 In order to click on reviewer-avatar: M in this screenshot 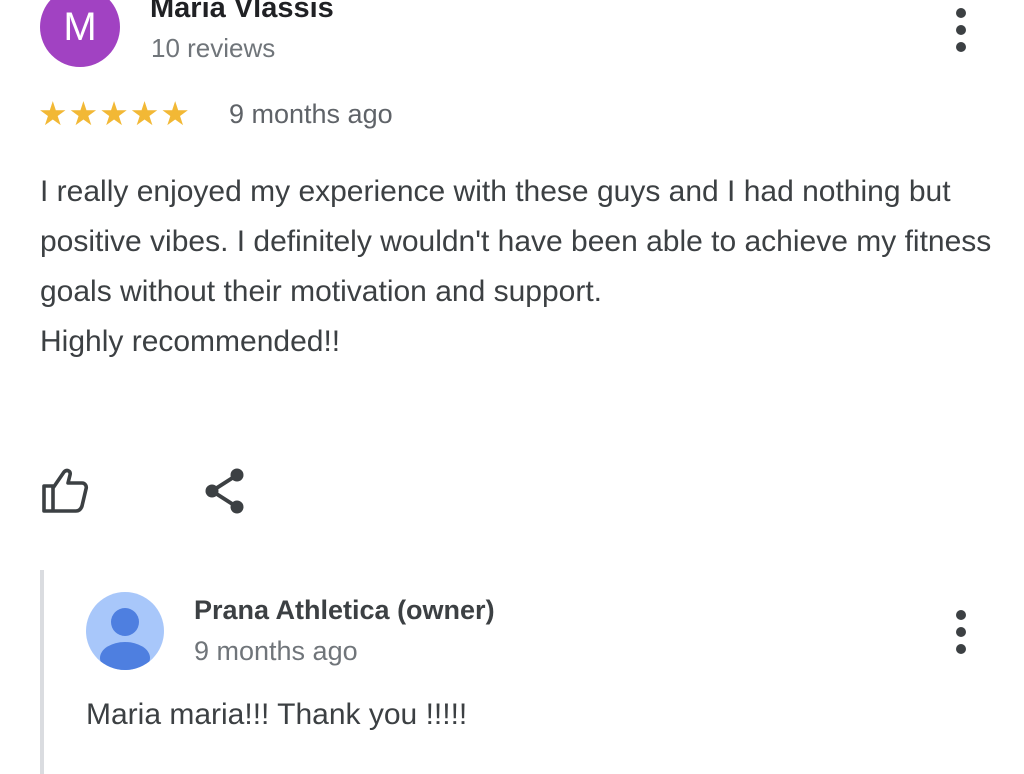, I will do `click(80, 33)`.